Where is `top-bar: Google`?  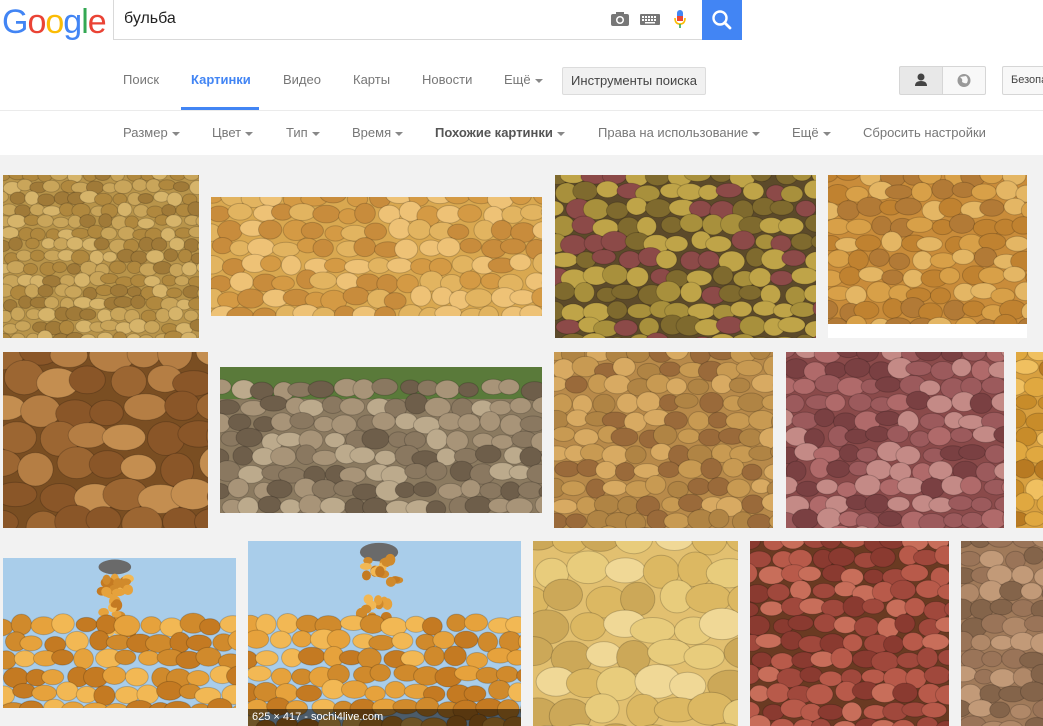
top-bar: Google is located at coordinates (521, 26).